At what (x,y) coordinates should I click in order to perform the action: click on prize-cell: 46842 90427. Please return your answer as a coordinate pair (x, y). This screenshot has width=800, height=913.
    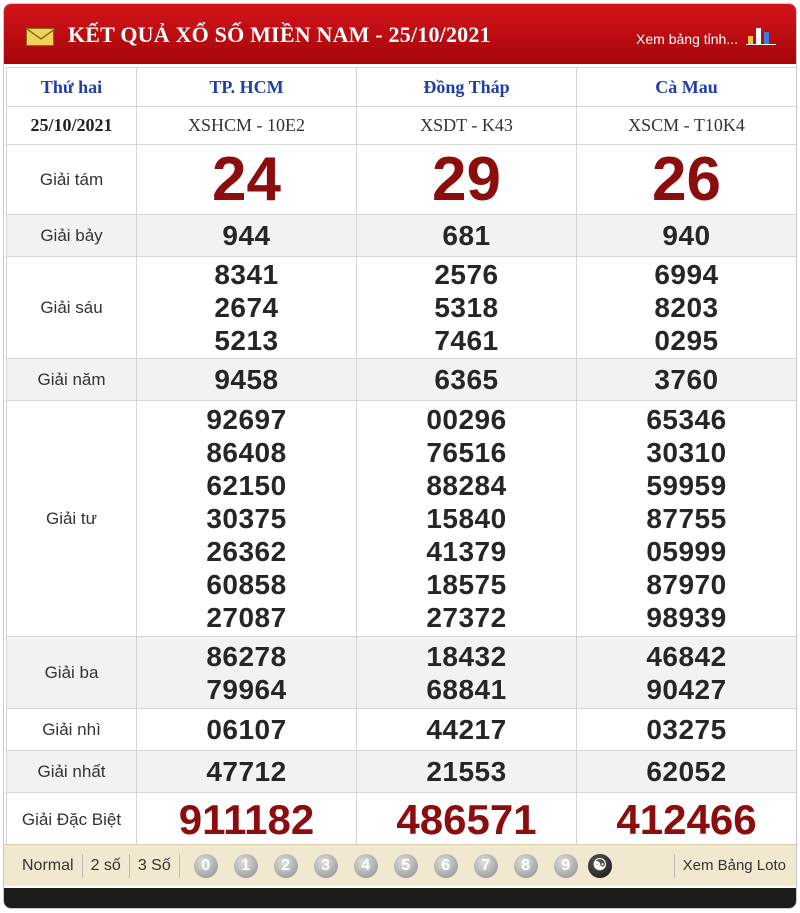
    Looking at the image, I should click on (686, 672).